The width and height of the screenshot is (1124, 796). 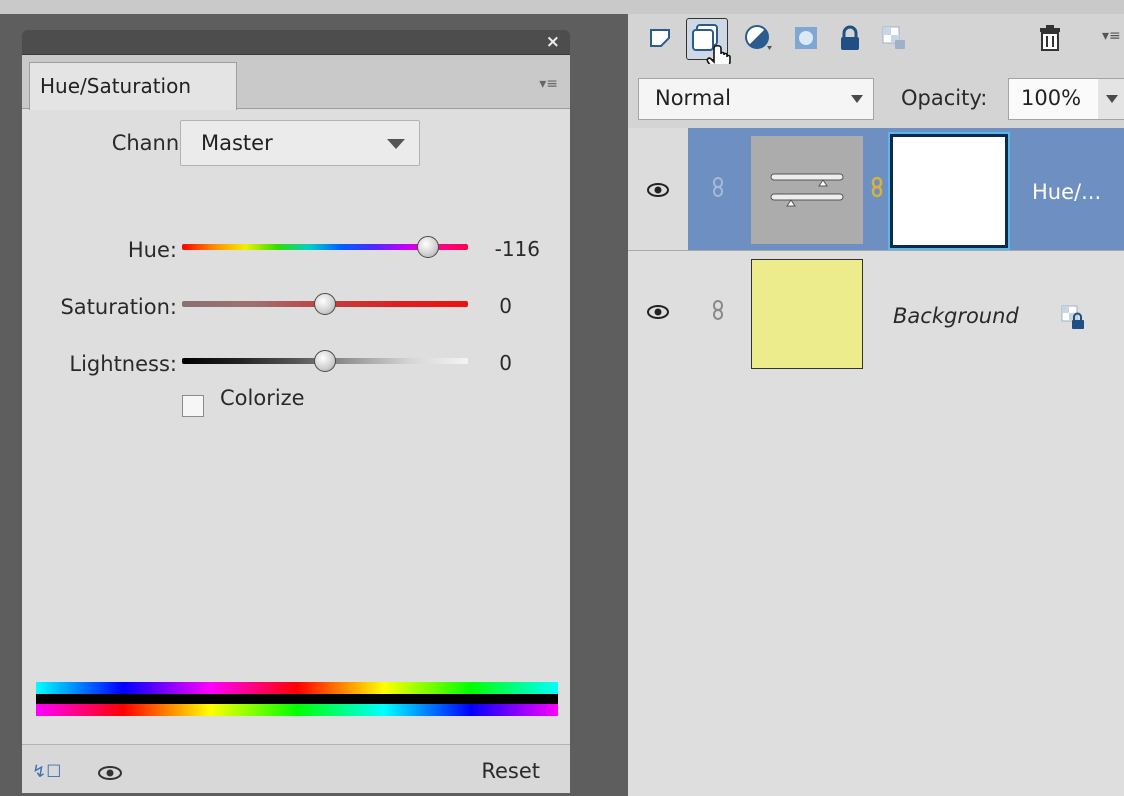 I want to click on hue-label: Hue:, so click(x=152, y=250).